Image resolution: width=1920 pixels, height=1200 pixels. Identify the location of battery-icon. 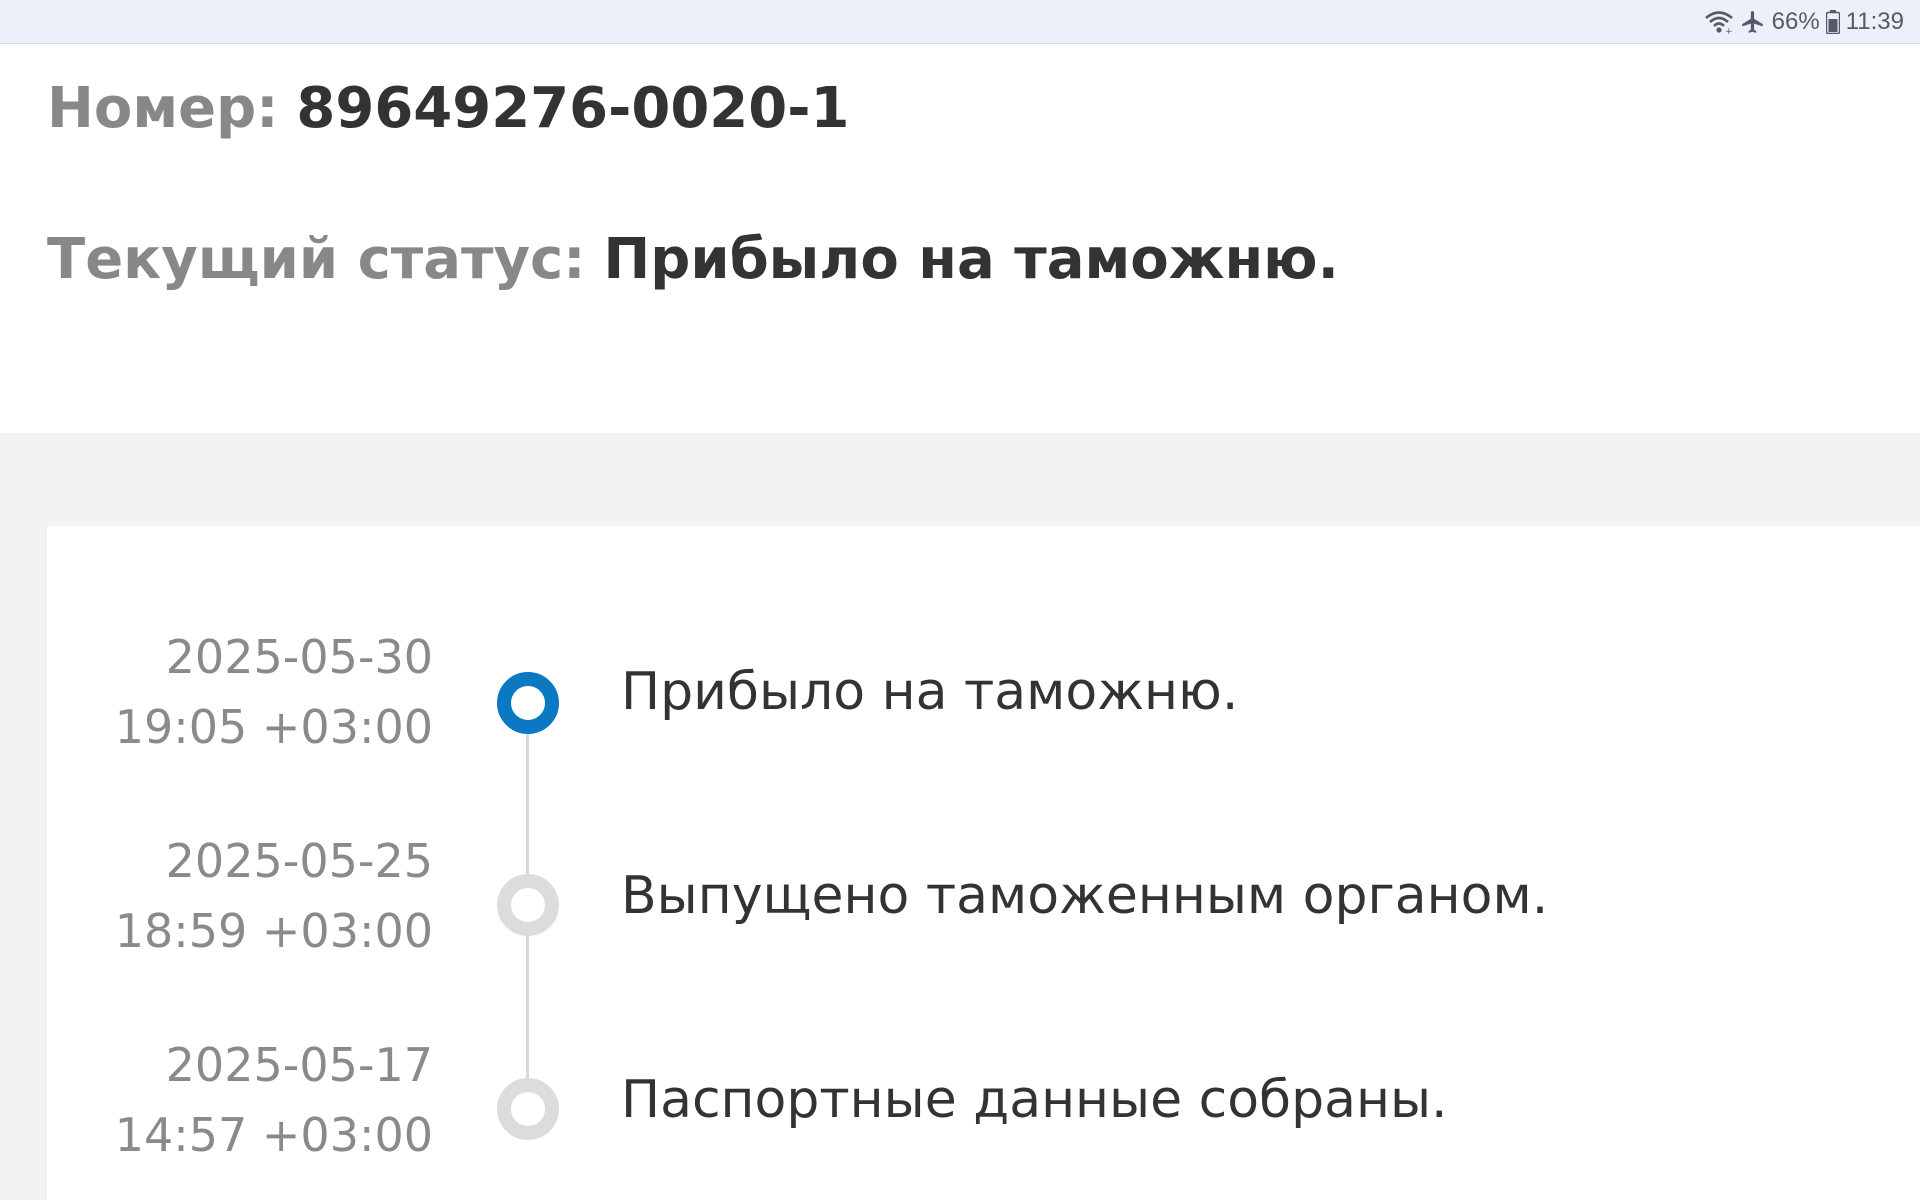
(1832, 21).